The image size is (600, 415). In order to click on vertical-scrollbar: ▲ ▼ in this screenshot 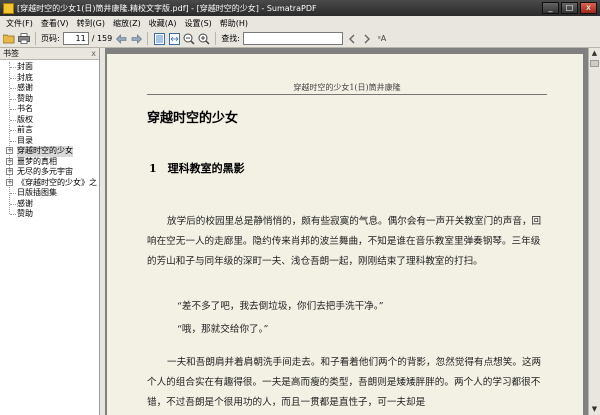, I will do `click(594, 231)`.